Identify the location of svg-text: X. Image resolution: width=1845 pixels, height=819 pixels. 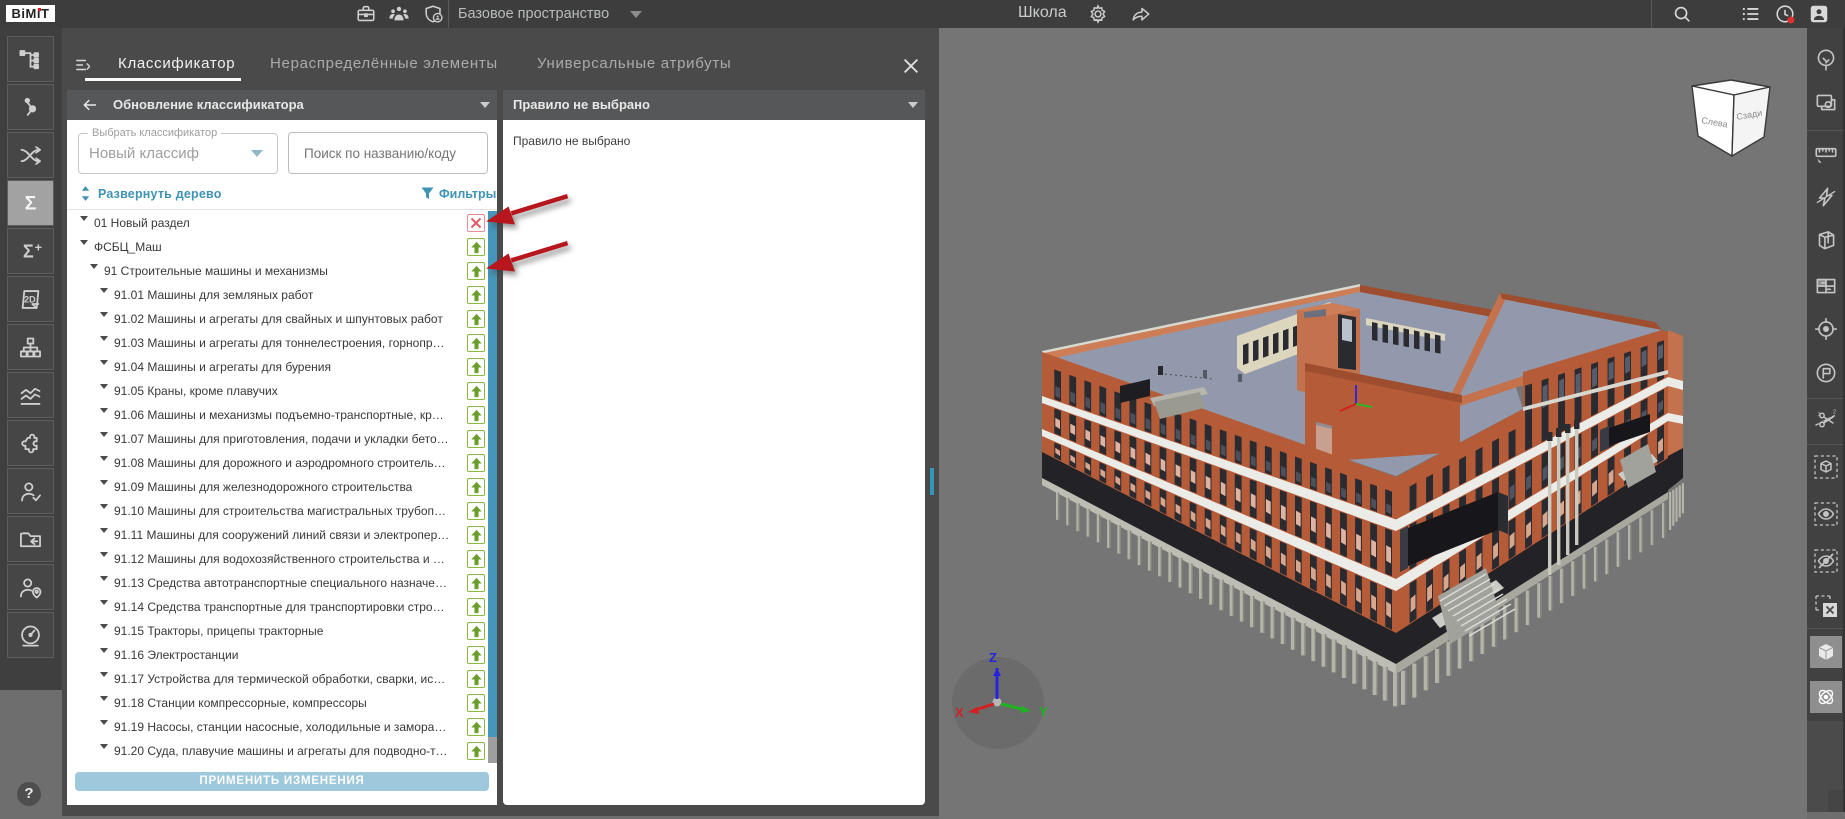
(959, 712).